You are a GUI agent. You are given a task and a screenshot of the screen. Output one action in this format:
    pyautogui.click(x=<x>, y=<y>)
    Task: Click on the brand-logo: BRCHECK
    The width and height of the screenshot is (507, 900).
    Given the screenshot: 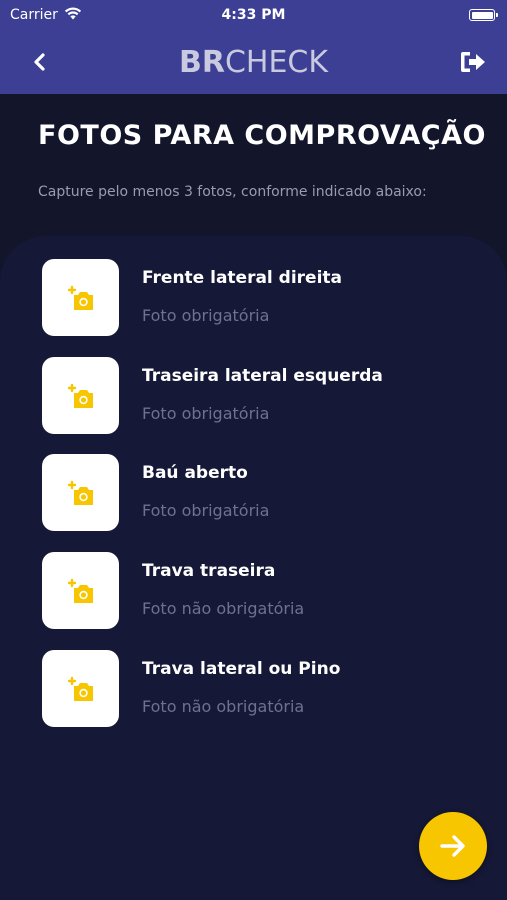 What is the action you would take?
    pyautogui.click(x=253, y=62)
    